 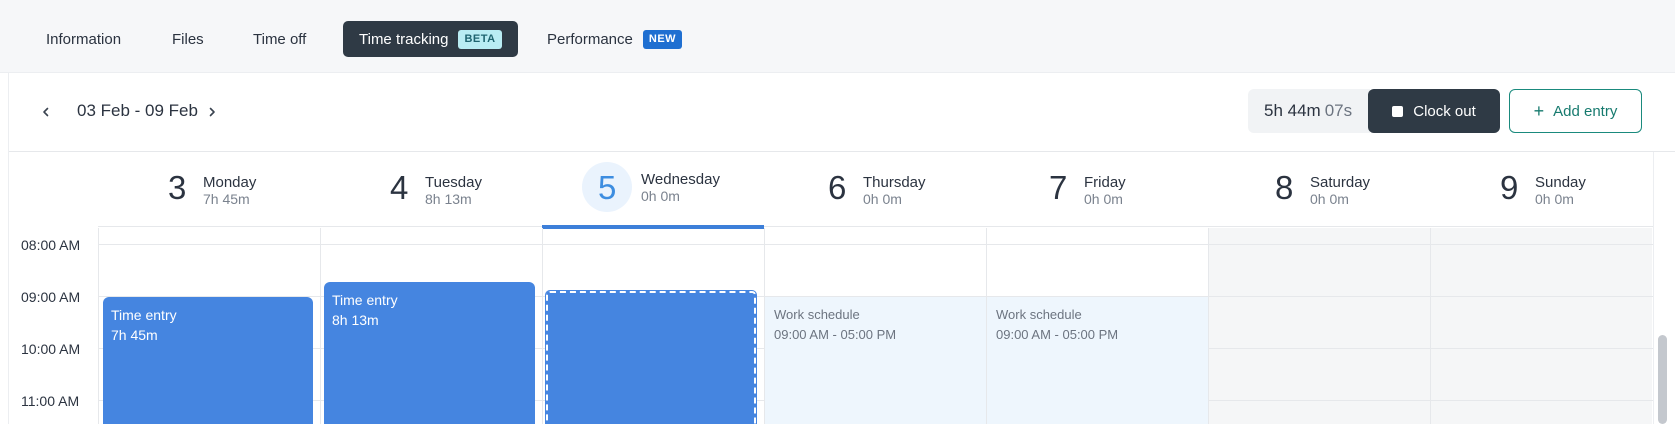 I want to click on time-label: 09:00 AM, so click(x=51, y=297).